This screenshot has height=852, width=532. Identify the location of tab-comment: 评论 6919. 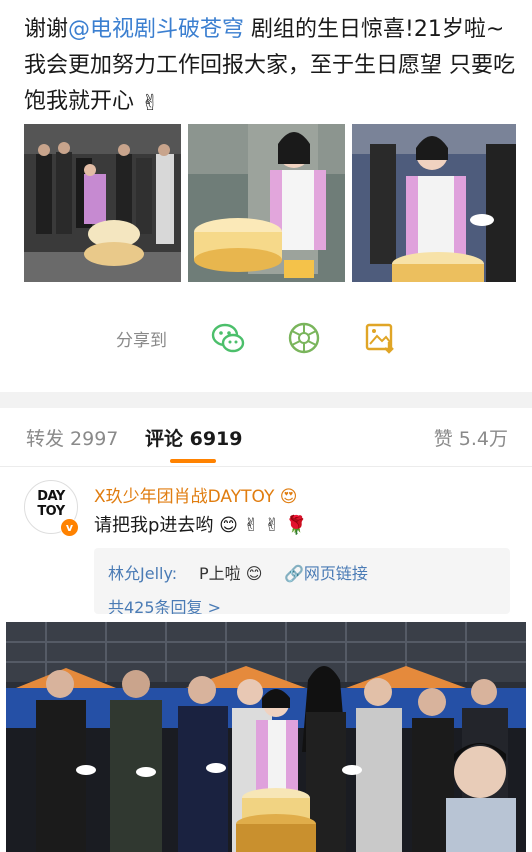
(194, 437).